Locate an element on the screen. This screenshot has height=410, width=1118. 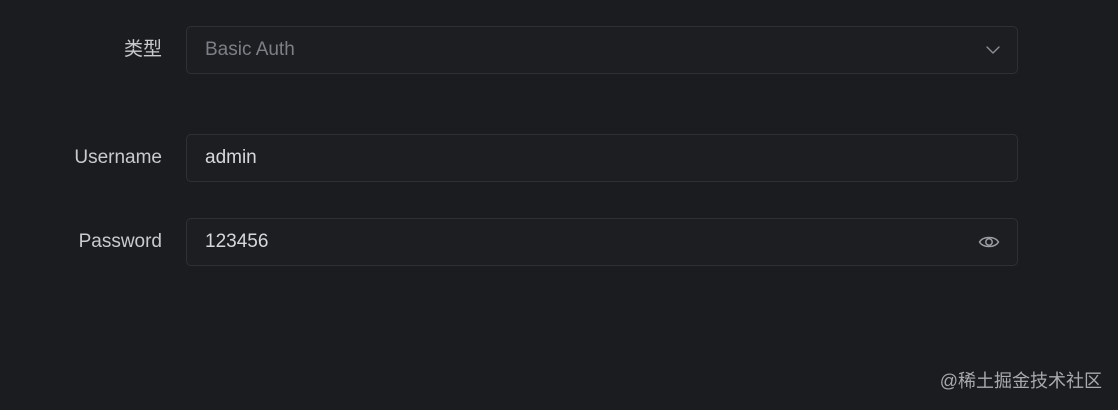
password-row: Password 123456 is located at coordinates (559, 242).